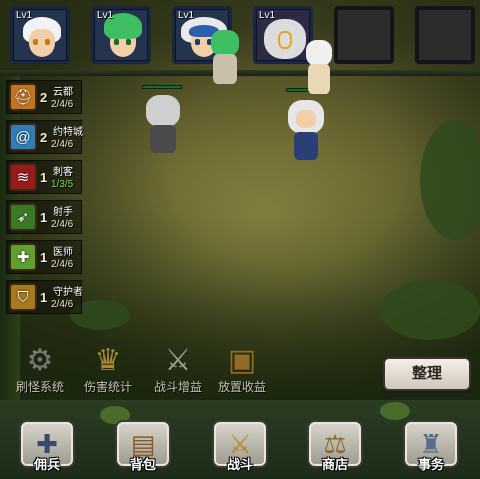 The image size is (480, 479). What do you see at coordinates (62, 184) in the screenshot?
I see `faction-progress: 1/3/5` at bounding box center [62, 184].